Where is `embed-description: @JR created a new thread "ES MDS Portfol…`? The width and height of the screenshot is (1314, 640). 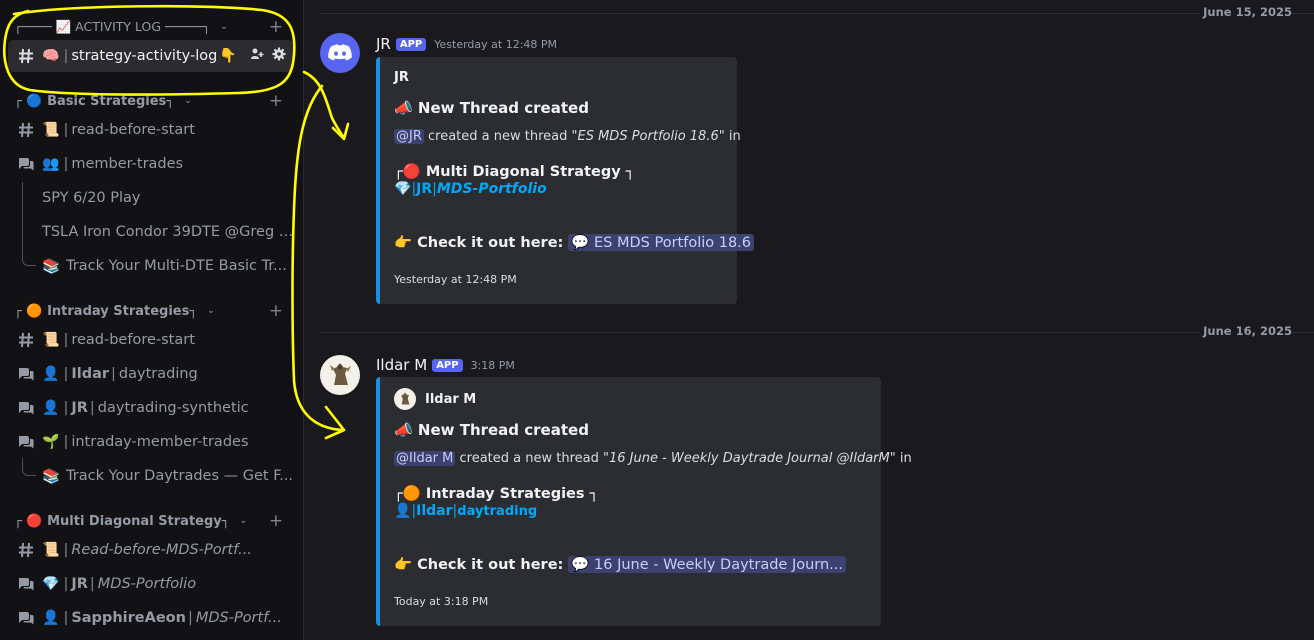 embed-description: @JR created a new thread "ES MDS Portfol… is located at coordinates (567, 136).